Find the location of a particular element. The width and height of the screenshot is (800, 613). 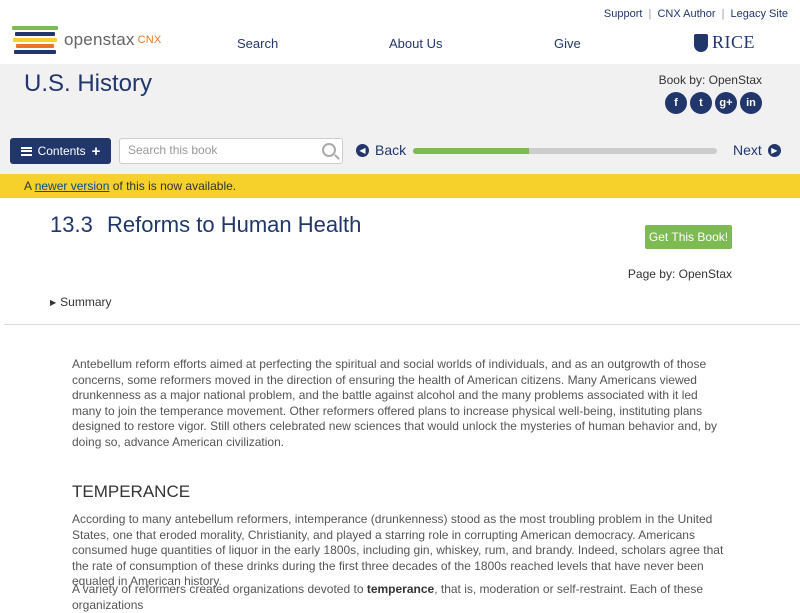

cnx-author-link: CNX Author is located at coordinates (686, 14).